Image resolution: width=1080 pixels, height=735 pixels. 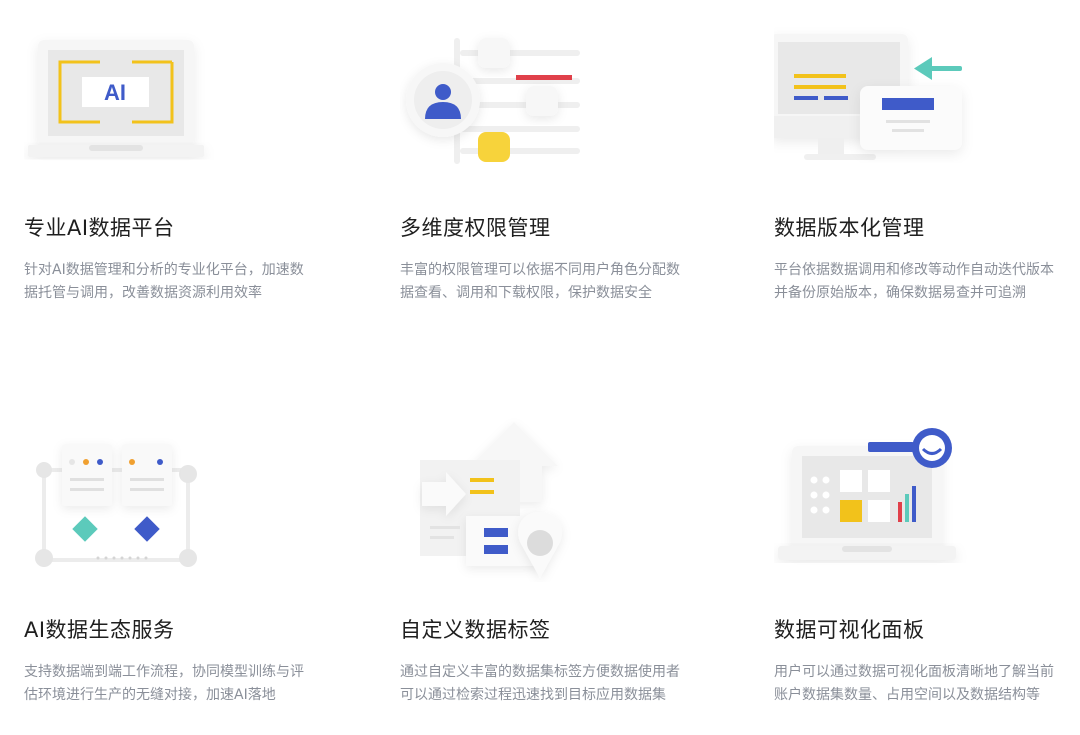 I want to click on visualization-dashboard-icon, so click(x=867, y=494).